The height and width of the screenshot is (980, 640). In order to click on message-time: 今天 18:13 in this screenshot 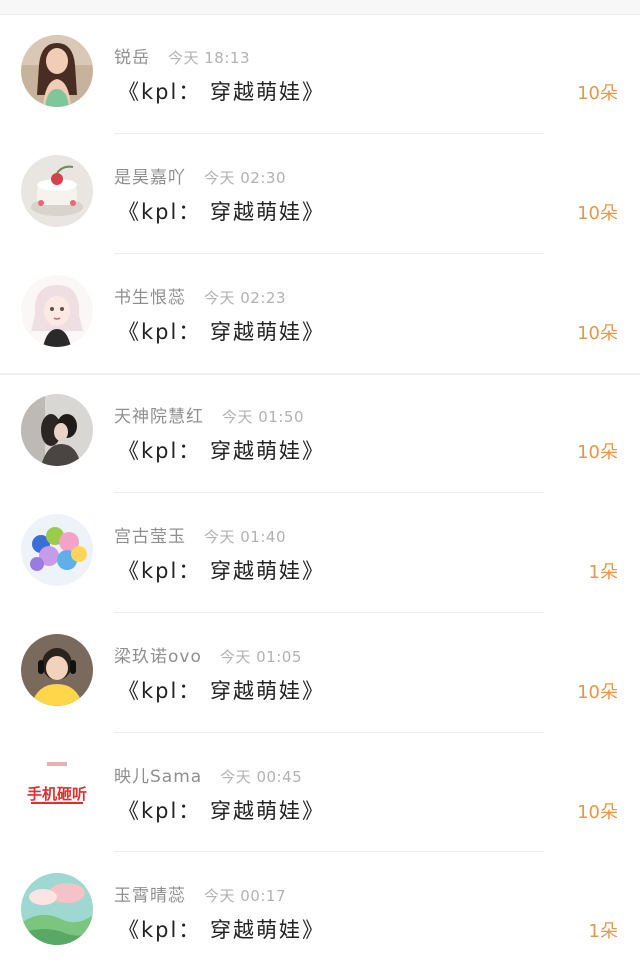, I will do `click(209, 58)`.